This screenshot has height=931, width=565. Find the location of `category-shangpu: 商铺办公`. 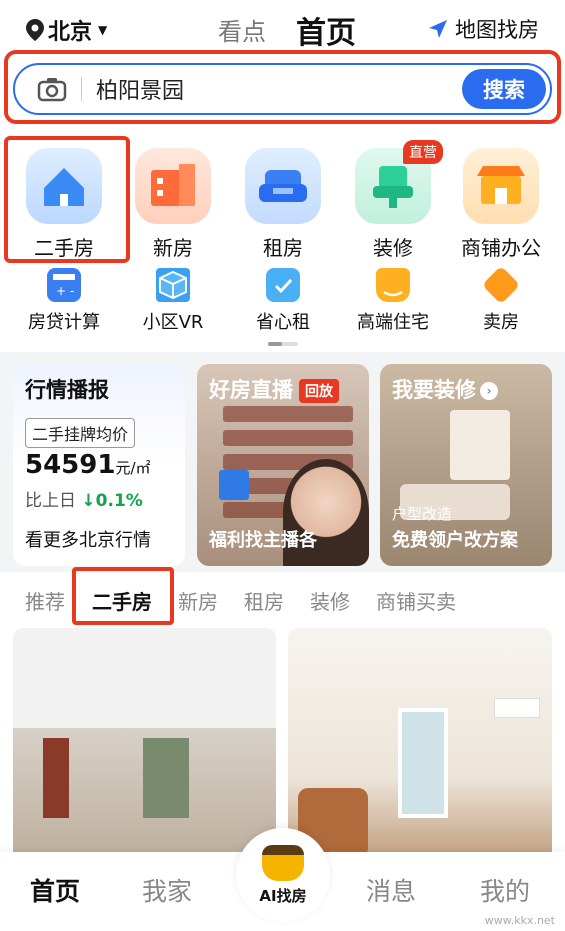

category-shangpu: 商铺办公 is located at coordinates (501, 200).